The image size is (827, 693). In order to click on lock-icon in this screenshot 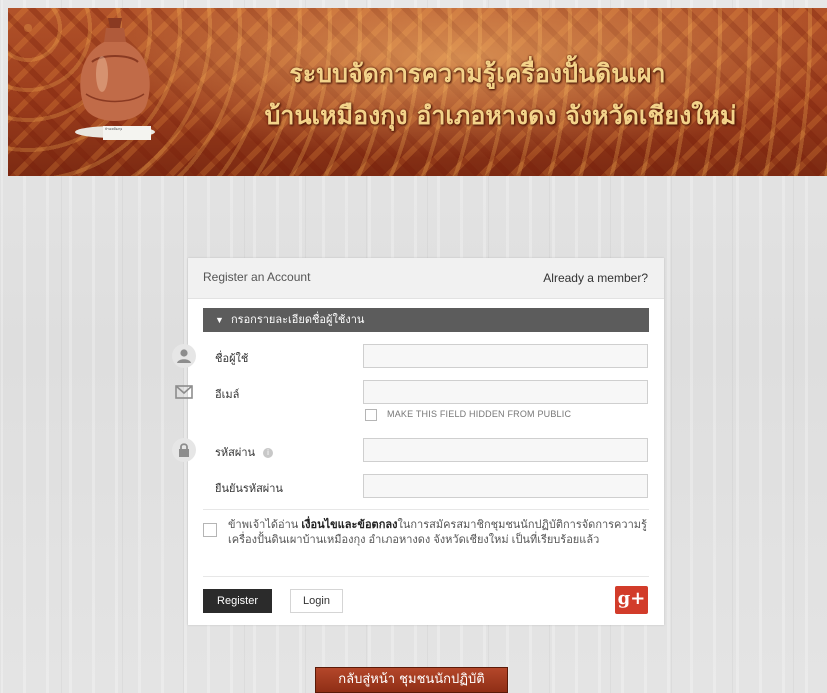, I will do `click(184, 450)`.